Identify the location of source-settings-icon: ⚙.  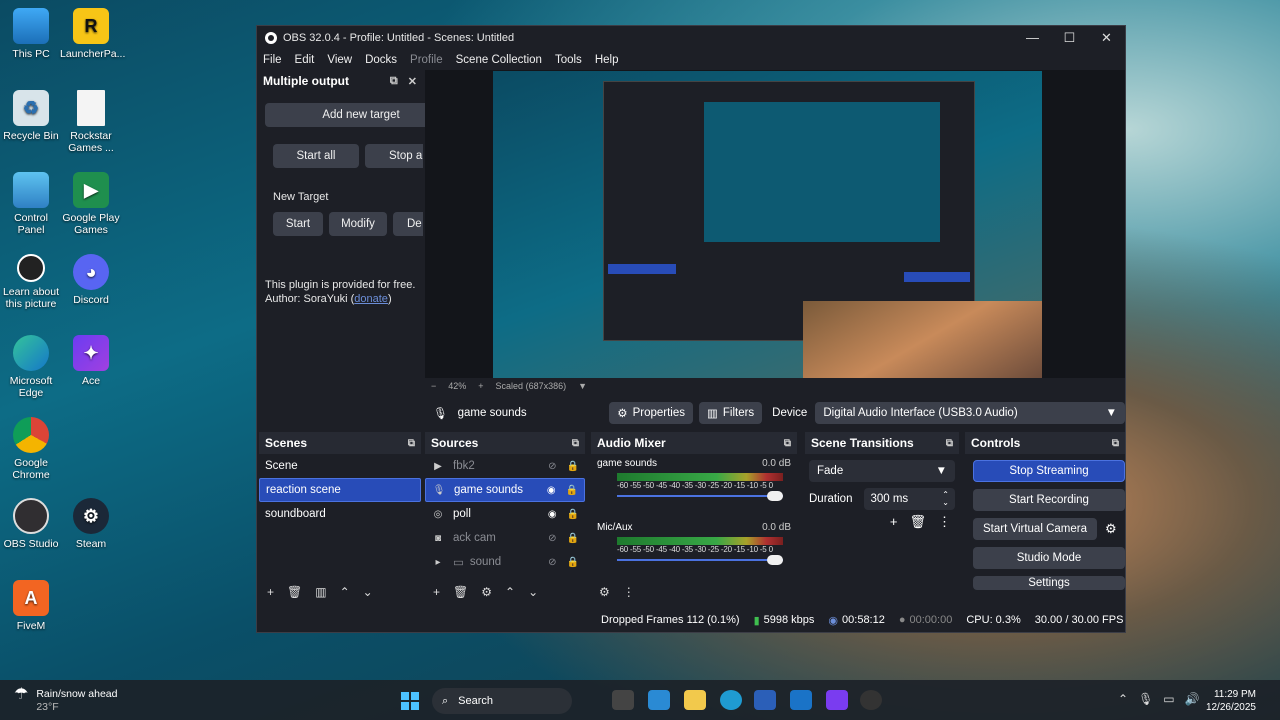
(486, 592).